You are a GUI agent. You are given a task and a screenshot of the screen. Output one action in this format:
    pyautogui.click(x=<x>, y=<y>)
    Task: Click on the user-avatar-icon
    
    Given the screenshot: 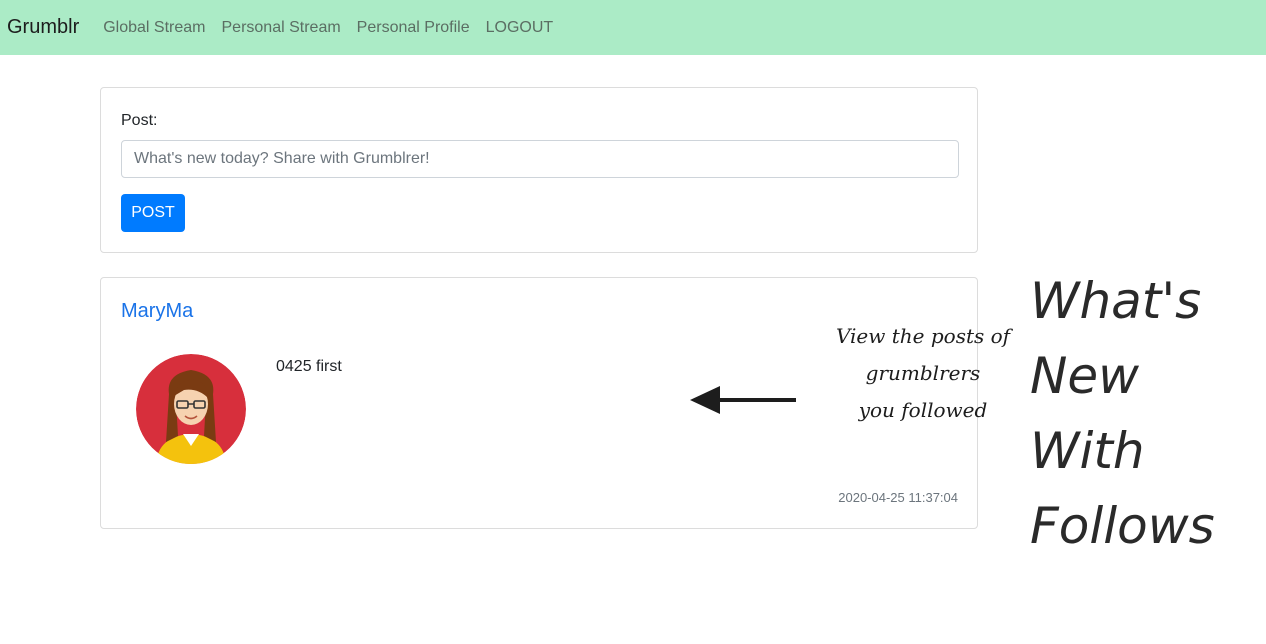 What is the action you would take?
    pyautogui.click(x=191, y=409)
    